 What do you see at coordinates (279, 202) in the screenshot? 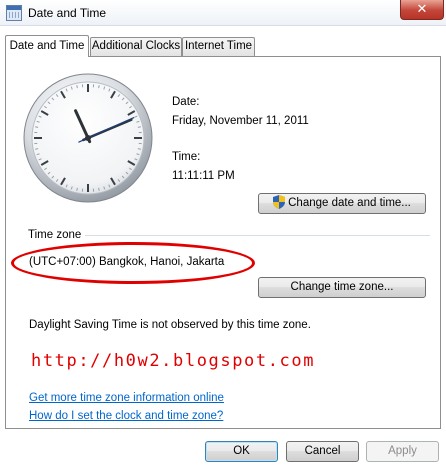
I see `uac-shield-icon` at bounding box center [279, 202].